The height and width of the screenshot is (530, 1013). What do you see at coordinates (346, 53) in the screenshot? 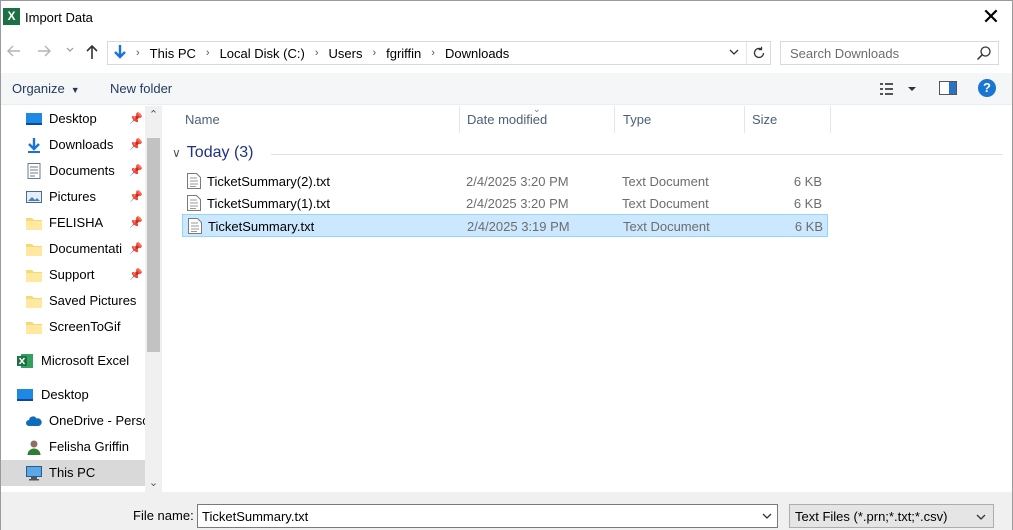
I see `breadcrumb-users: Users` at bounding box center [346, 53].